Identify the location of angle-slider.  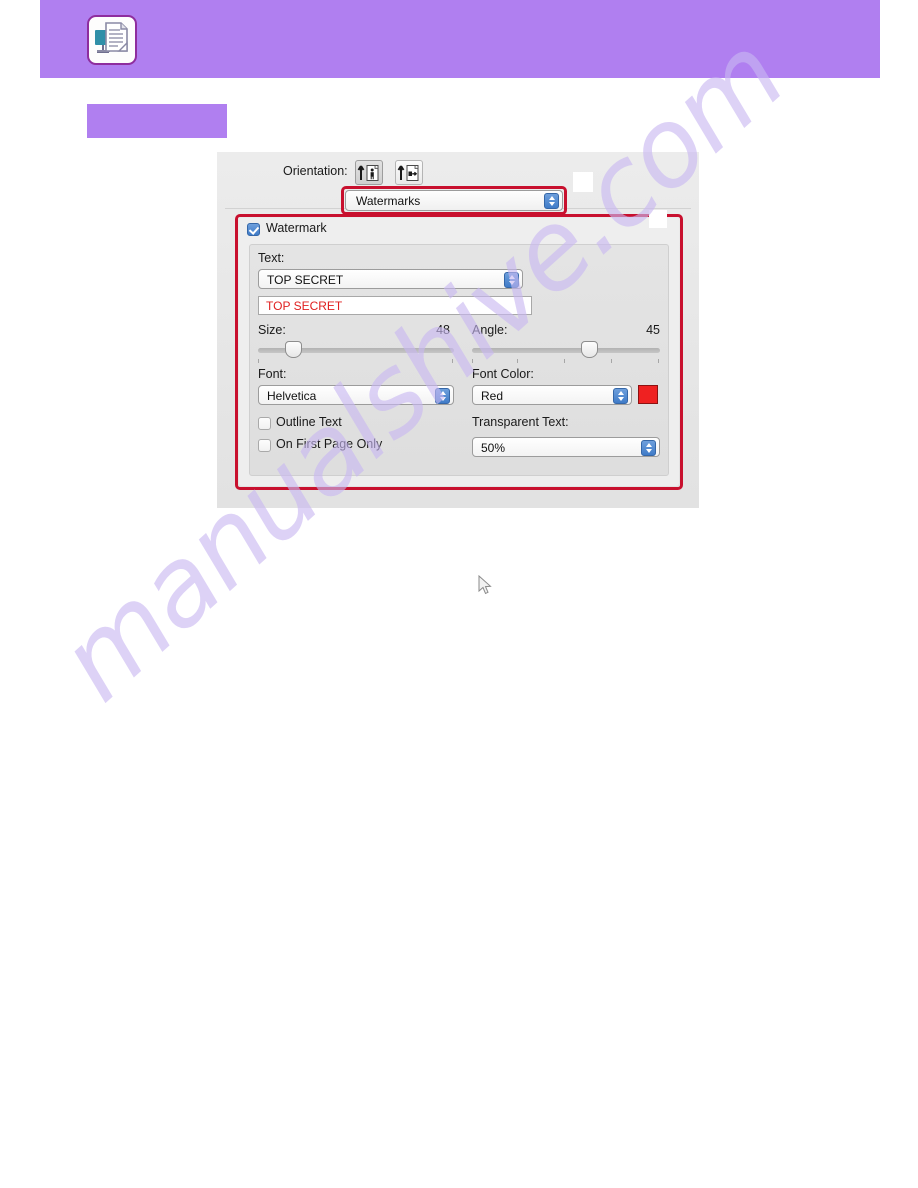
(566, 352).